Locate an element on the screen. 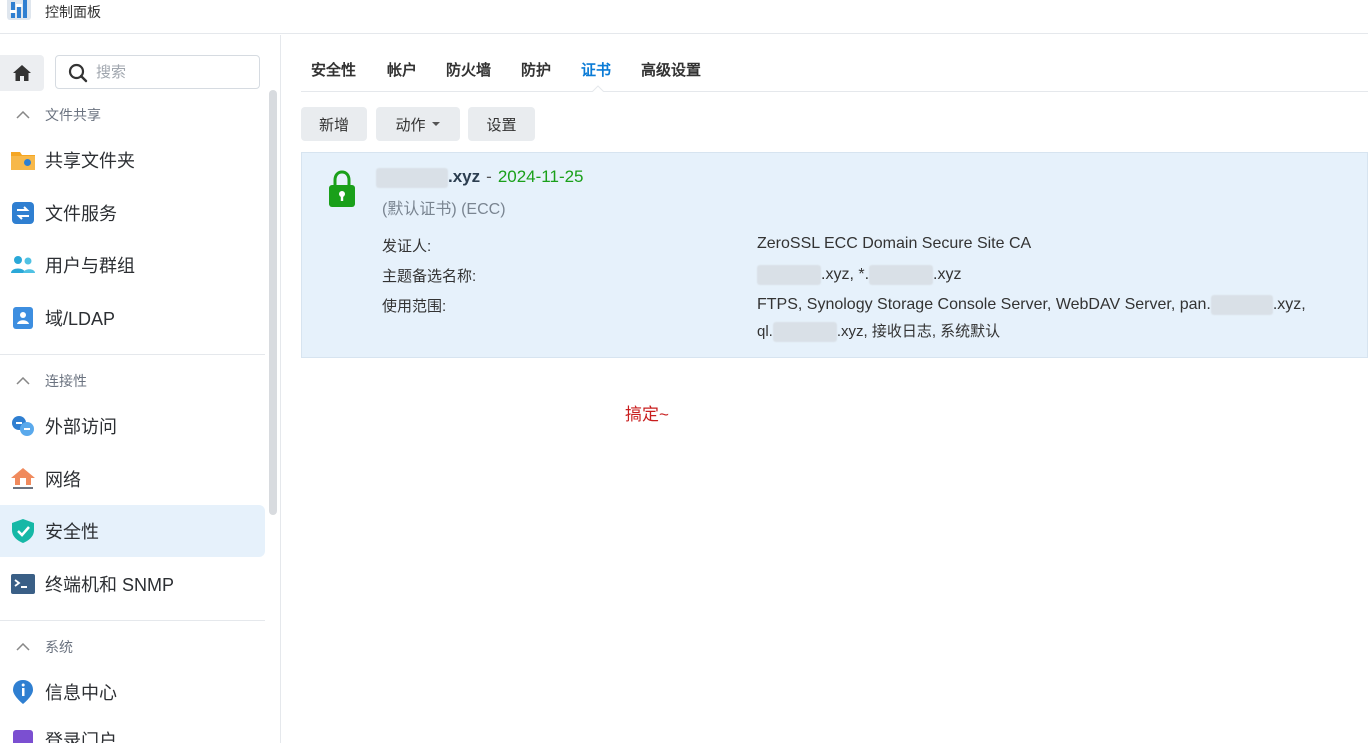  section-file-sharing: 文件共享 is located at coordinates (132, 115).